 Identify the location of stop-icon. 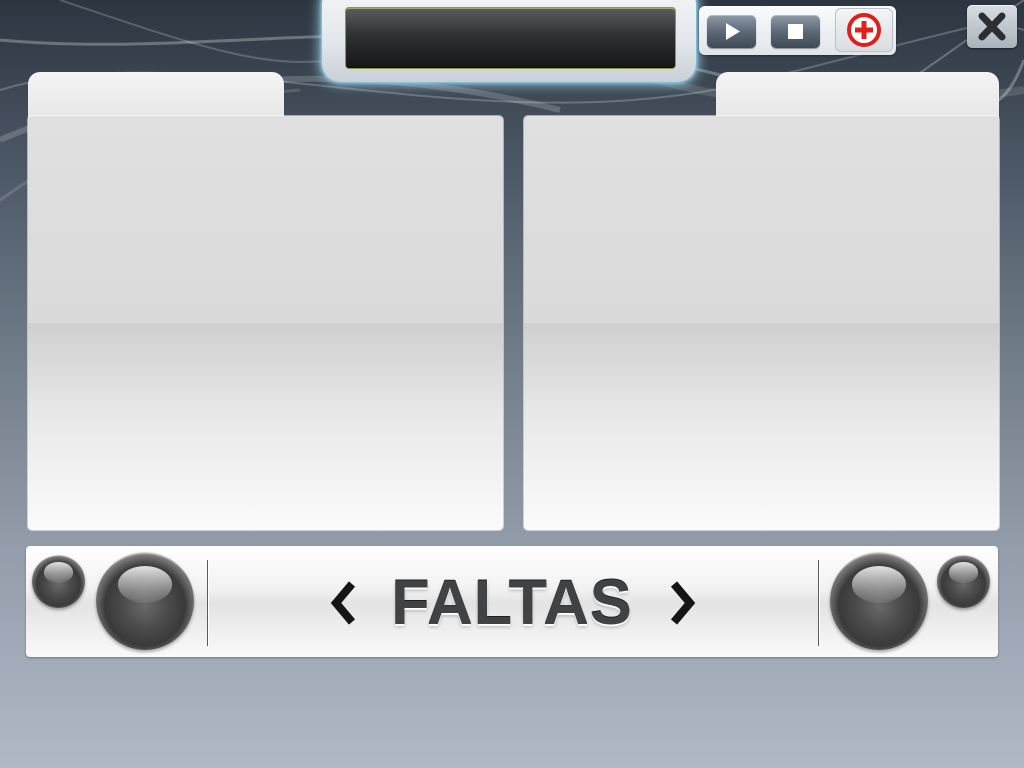
(795, 31).